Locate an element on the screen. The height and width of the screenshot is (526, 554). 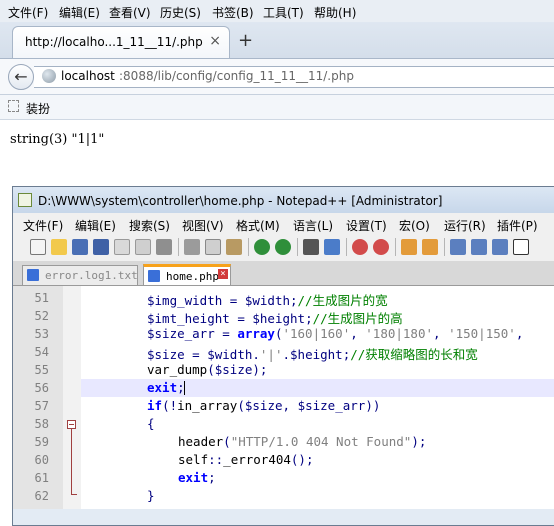
sync-scroll-icon is located at coordinates (409, 247).